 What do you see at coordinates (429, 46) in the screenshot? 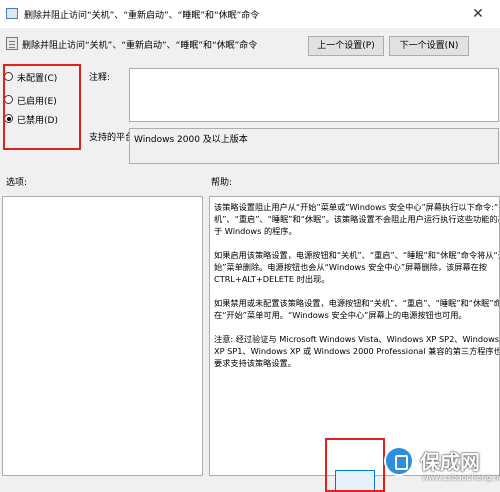
I see `next-setting-button: 下一个设置(N)` at bounding box center [429, 46].